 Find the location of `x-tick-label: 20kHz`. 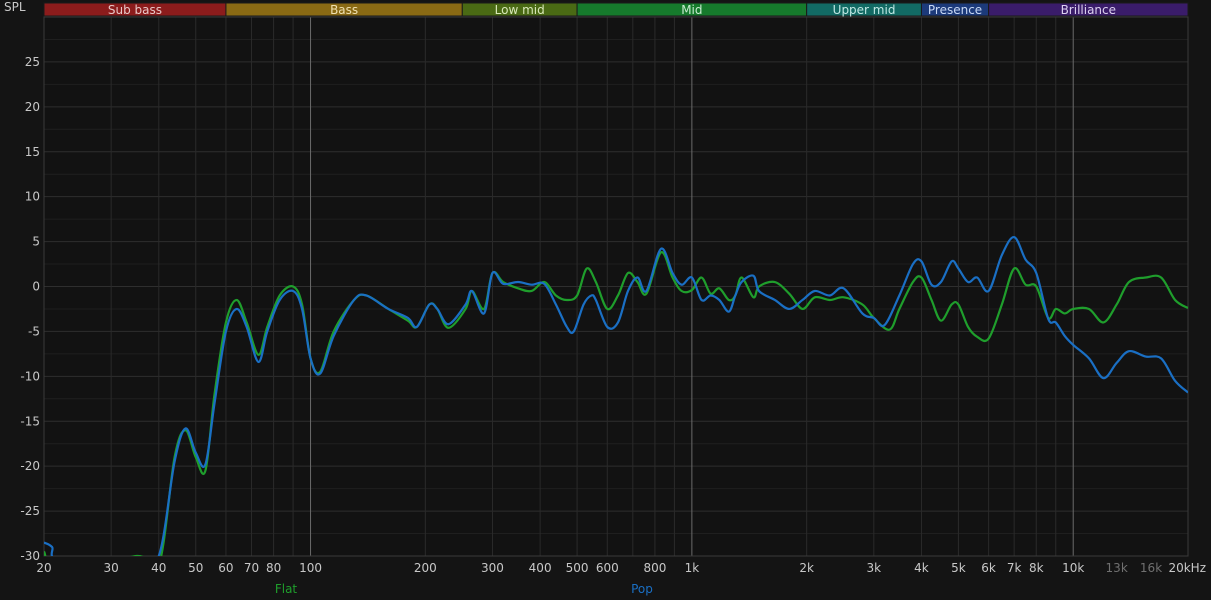

x-tick-label: 20kHz is located at coordinates (1187, 568).